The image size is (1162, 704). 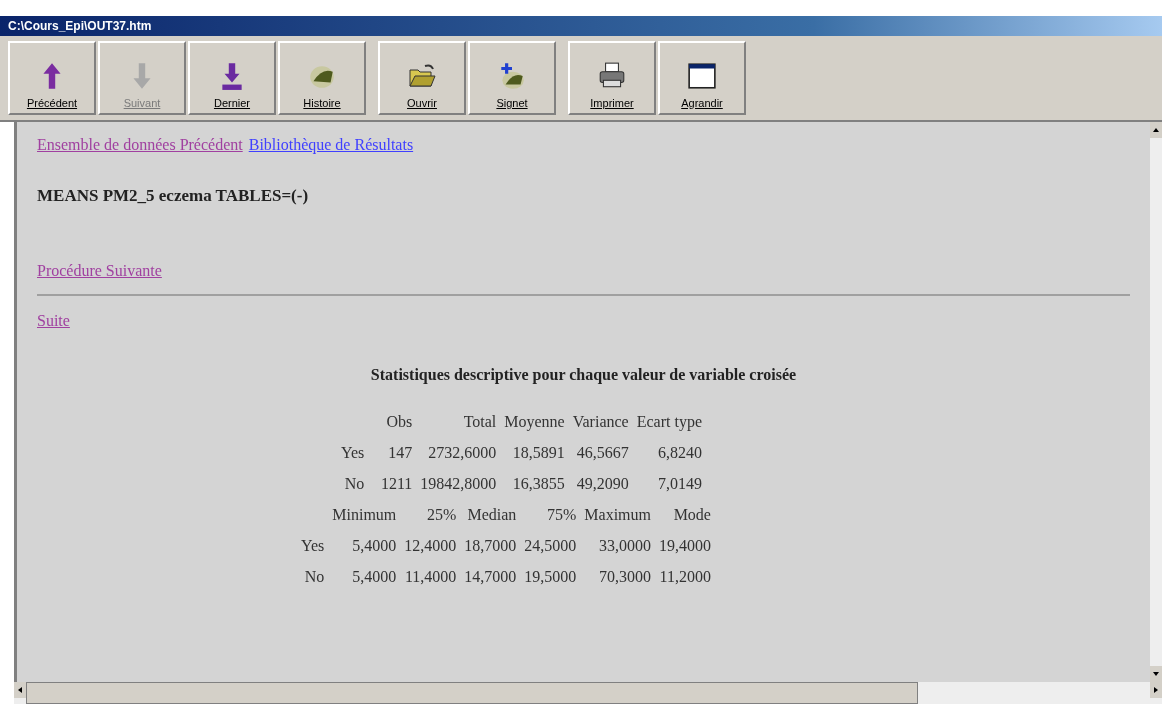 I want to click on vertical-scrollbar, so click(x=1156, y=402).